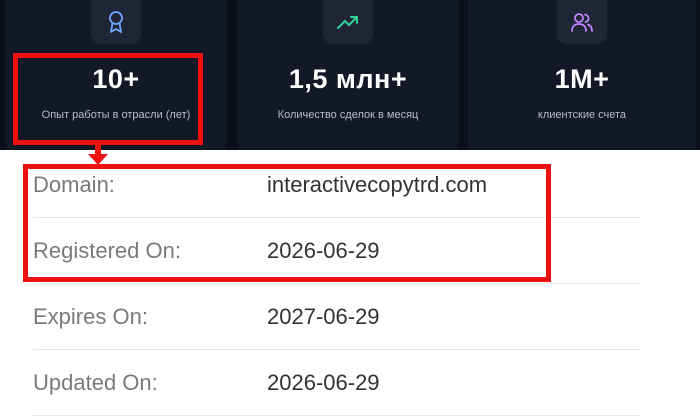  What do you see at coordinates (582, 115) in the screenshot?
I see `stat-label: клиентские счета` at bounding box center [582, 115].